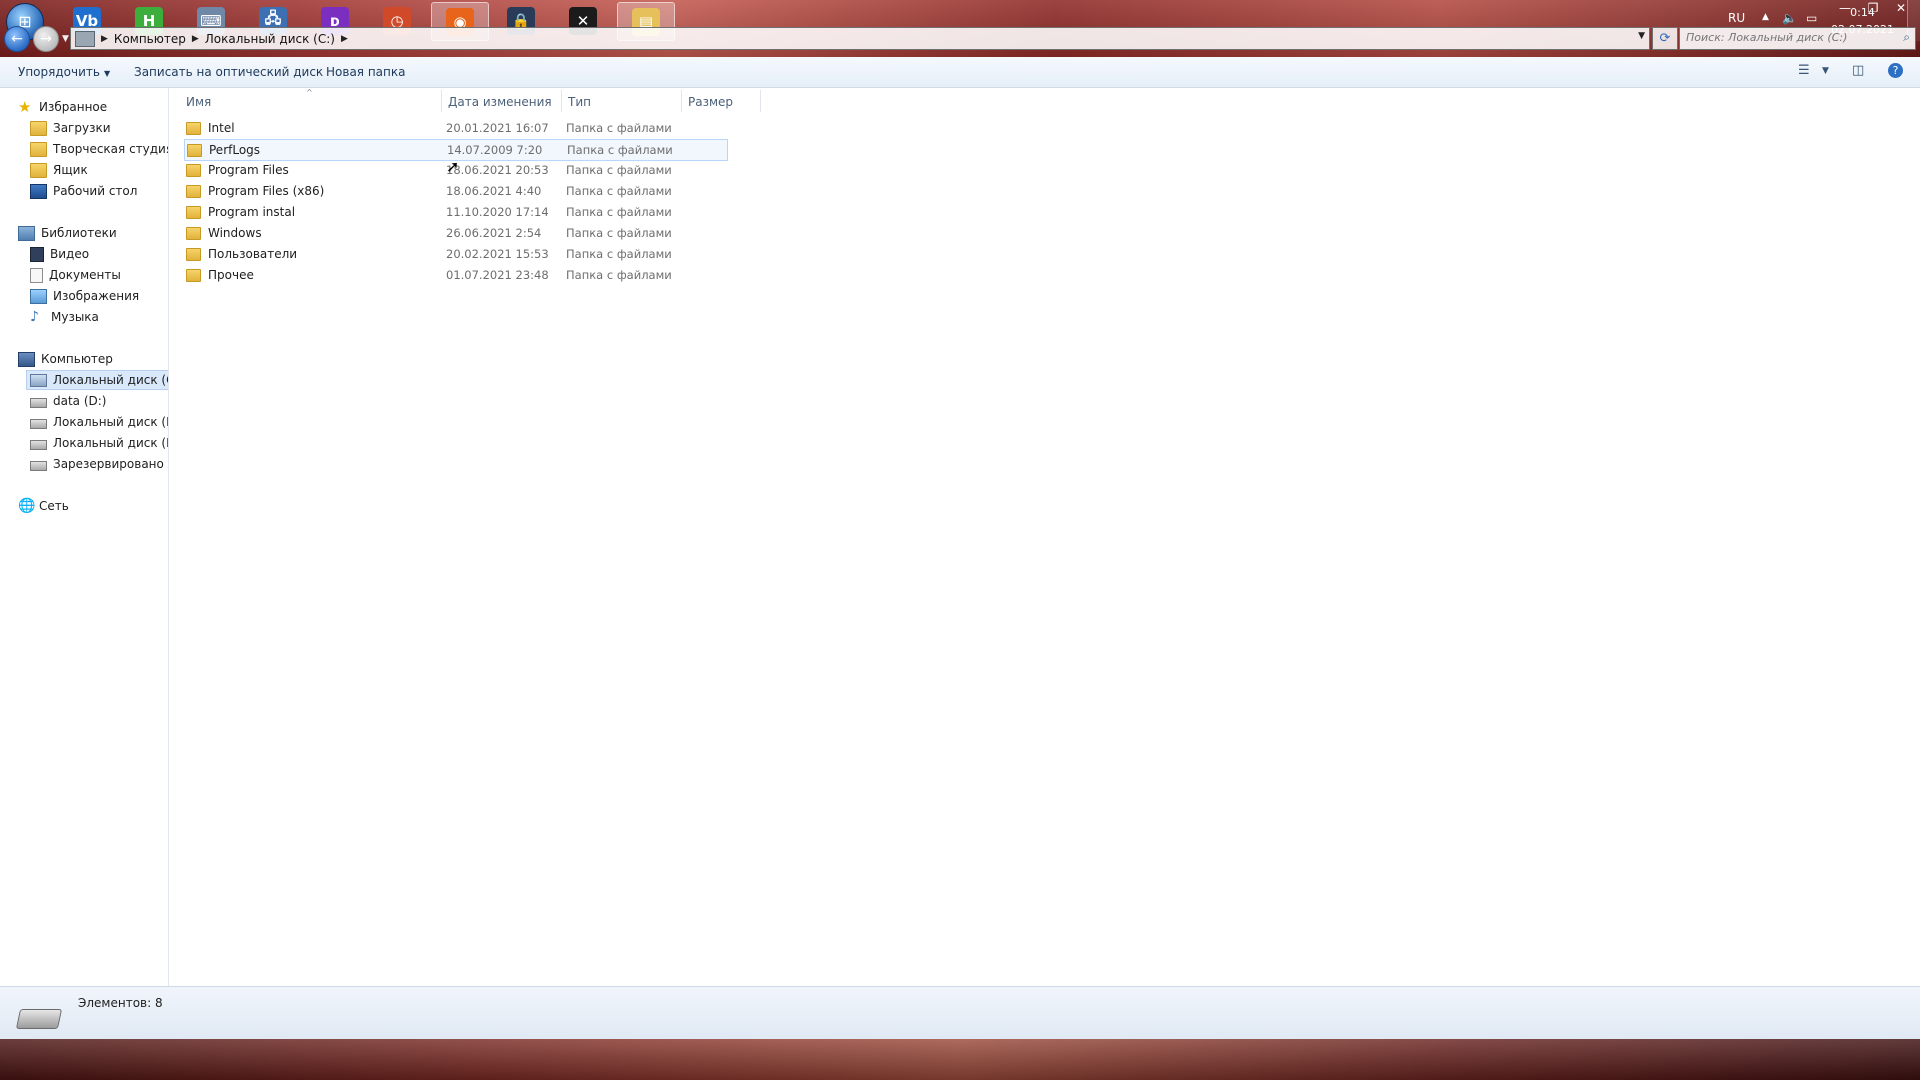  Describe the element at coordinates (497, 212) in the screenshot. I see `file-date: 11.10.2020 17:14` at that location.